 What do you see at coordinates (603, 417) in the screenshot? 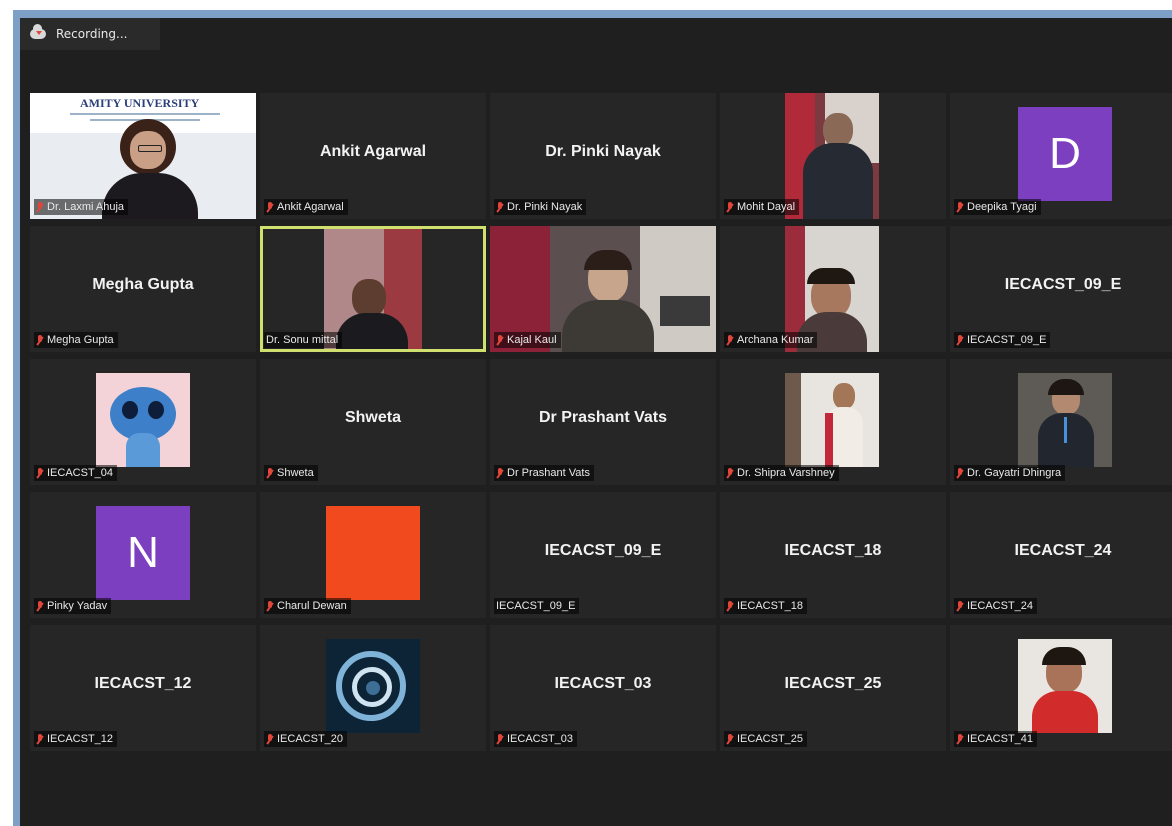
I see `participant-display-name: Dr Prashant Vats` at bounding box center [603, 417].